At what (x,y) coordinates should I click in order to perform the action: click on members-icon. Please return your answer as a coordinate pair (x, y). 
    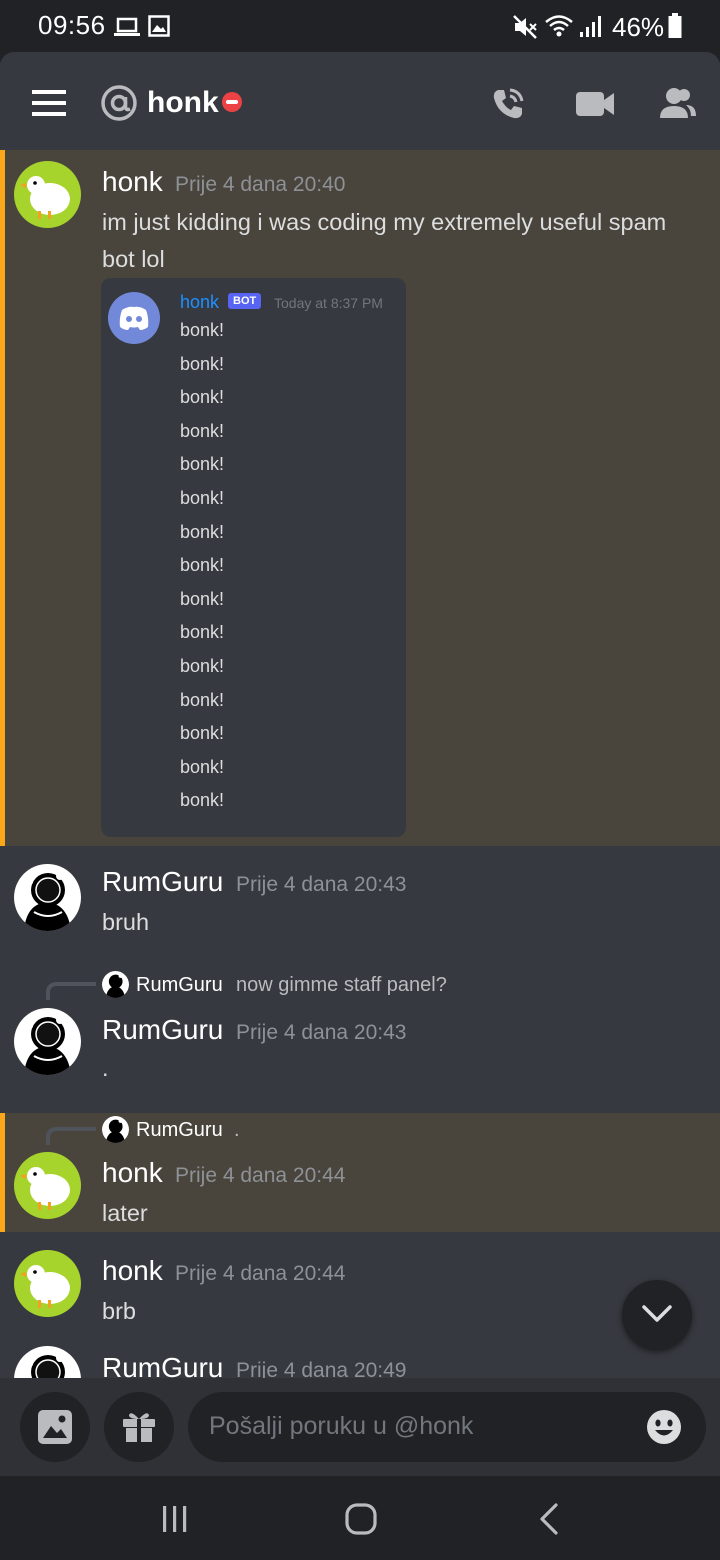
    Looking at the image, I should click on (678, 103).